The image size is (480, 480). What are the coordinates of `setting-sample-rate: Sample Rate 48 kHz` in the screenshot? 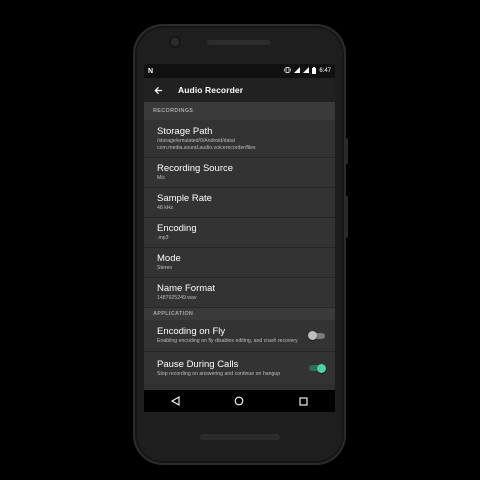 It's located at (239, 203).